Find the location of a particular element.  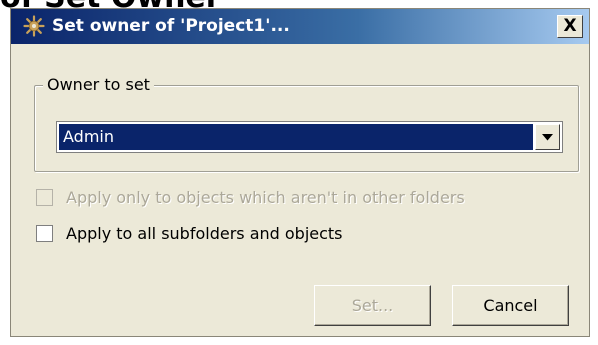

close-button: X is located at coordinates (570, 26).